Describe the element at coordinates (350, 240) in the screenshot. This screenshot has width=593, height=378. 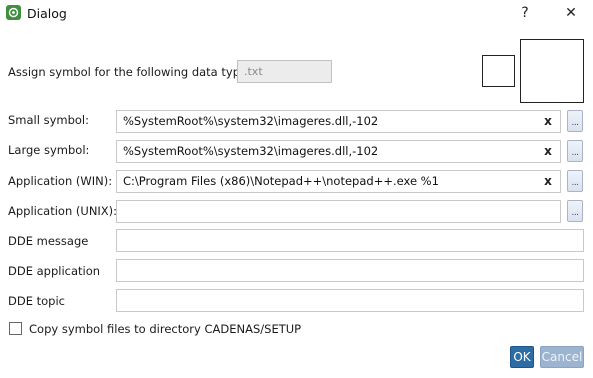
I see `dde-message-input` at that location.